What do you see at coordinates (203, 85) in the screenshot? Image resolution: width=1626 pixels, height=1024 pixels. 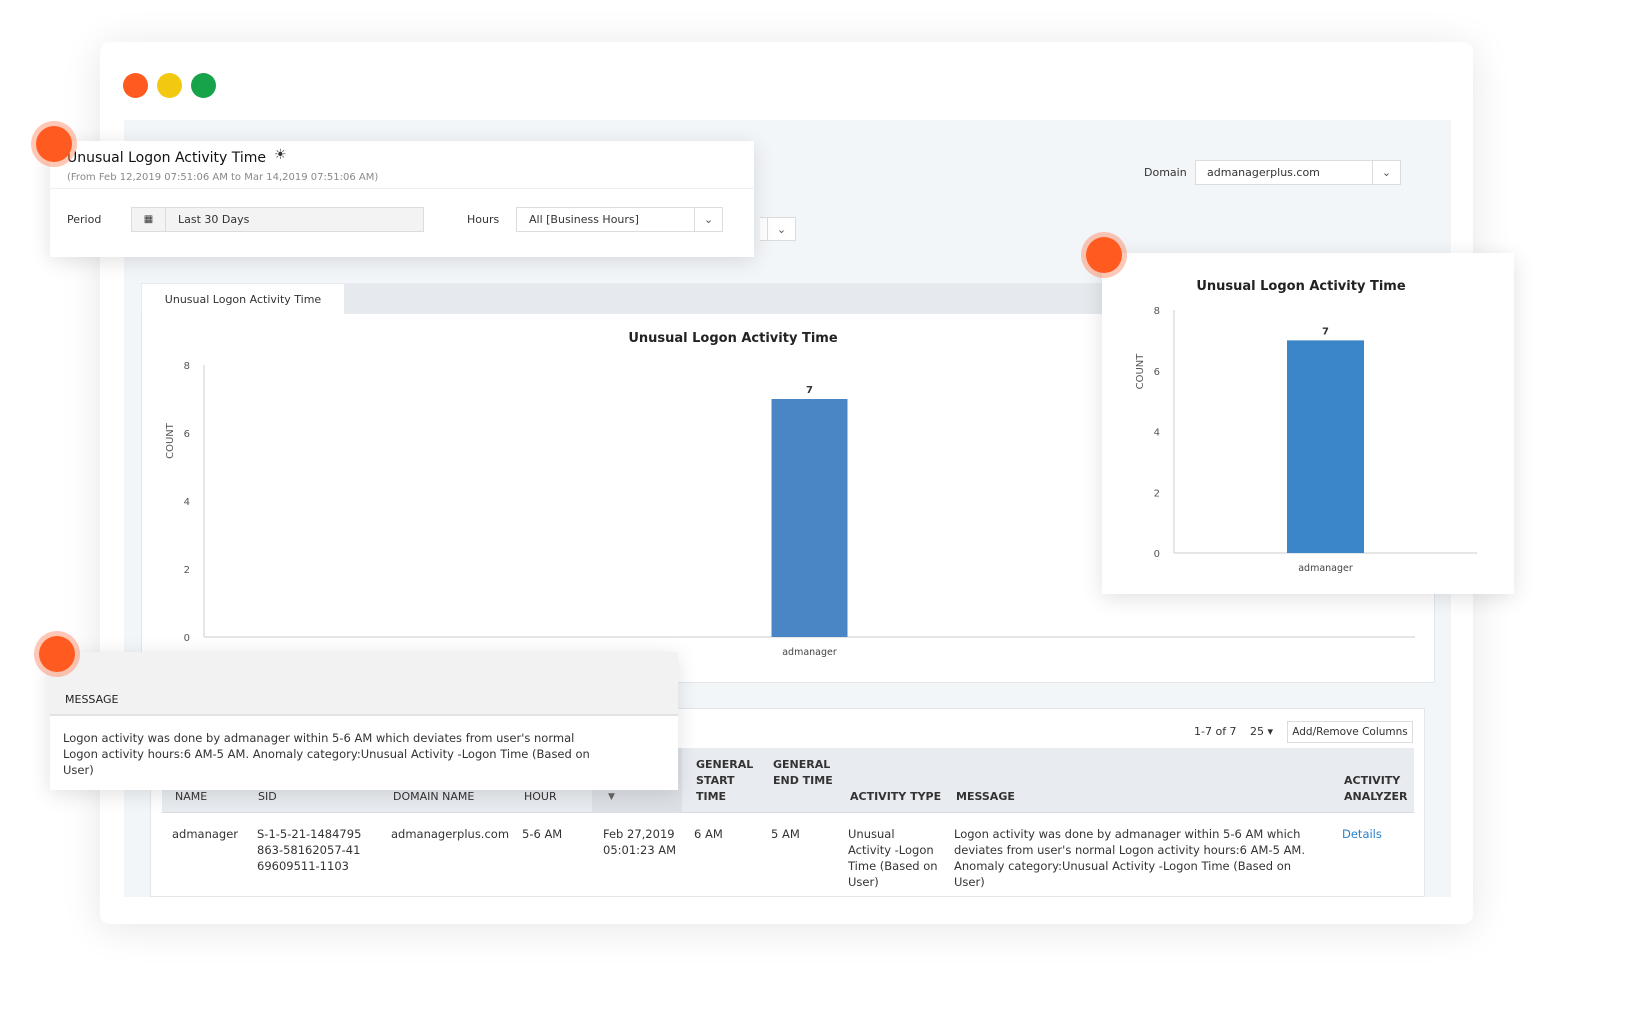 I see `maximize-window-button` at bounding box center [203, 85].